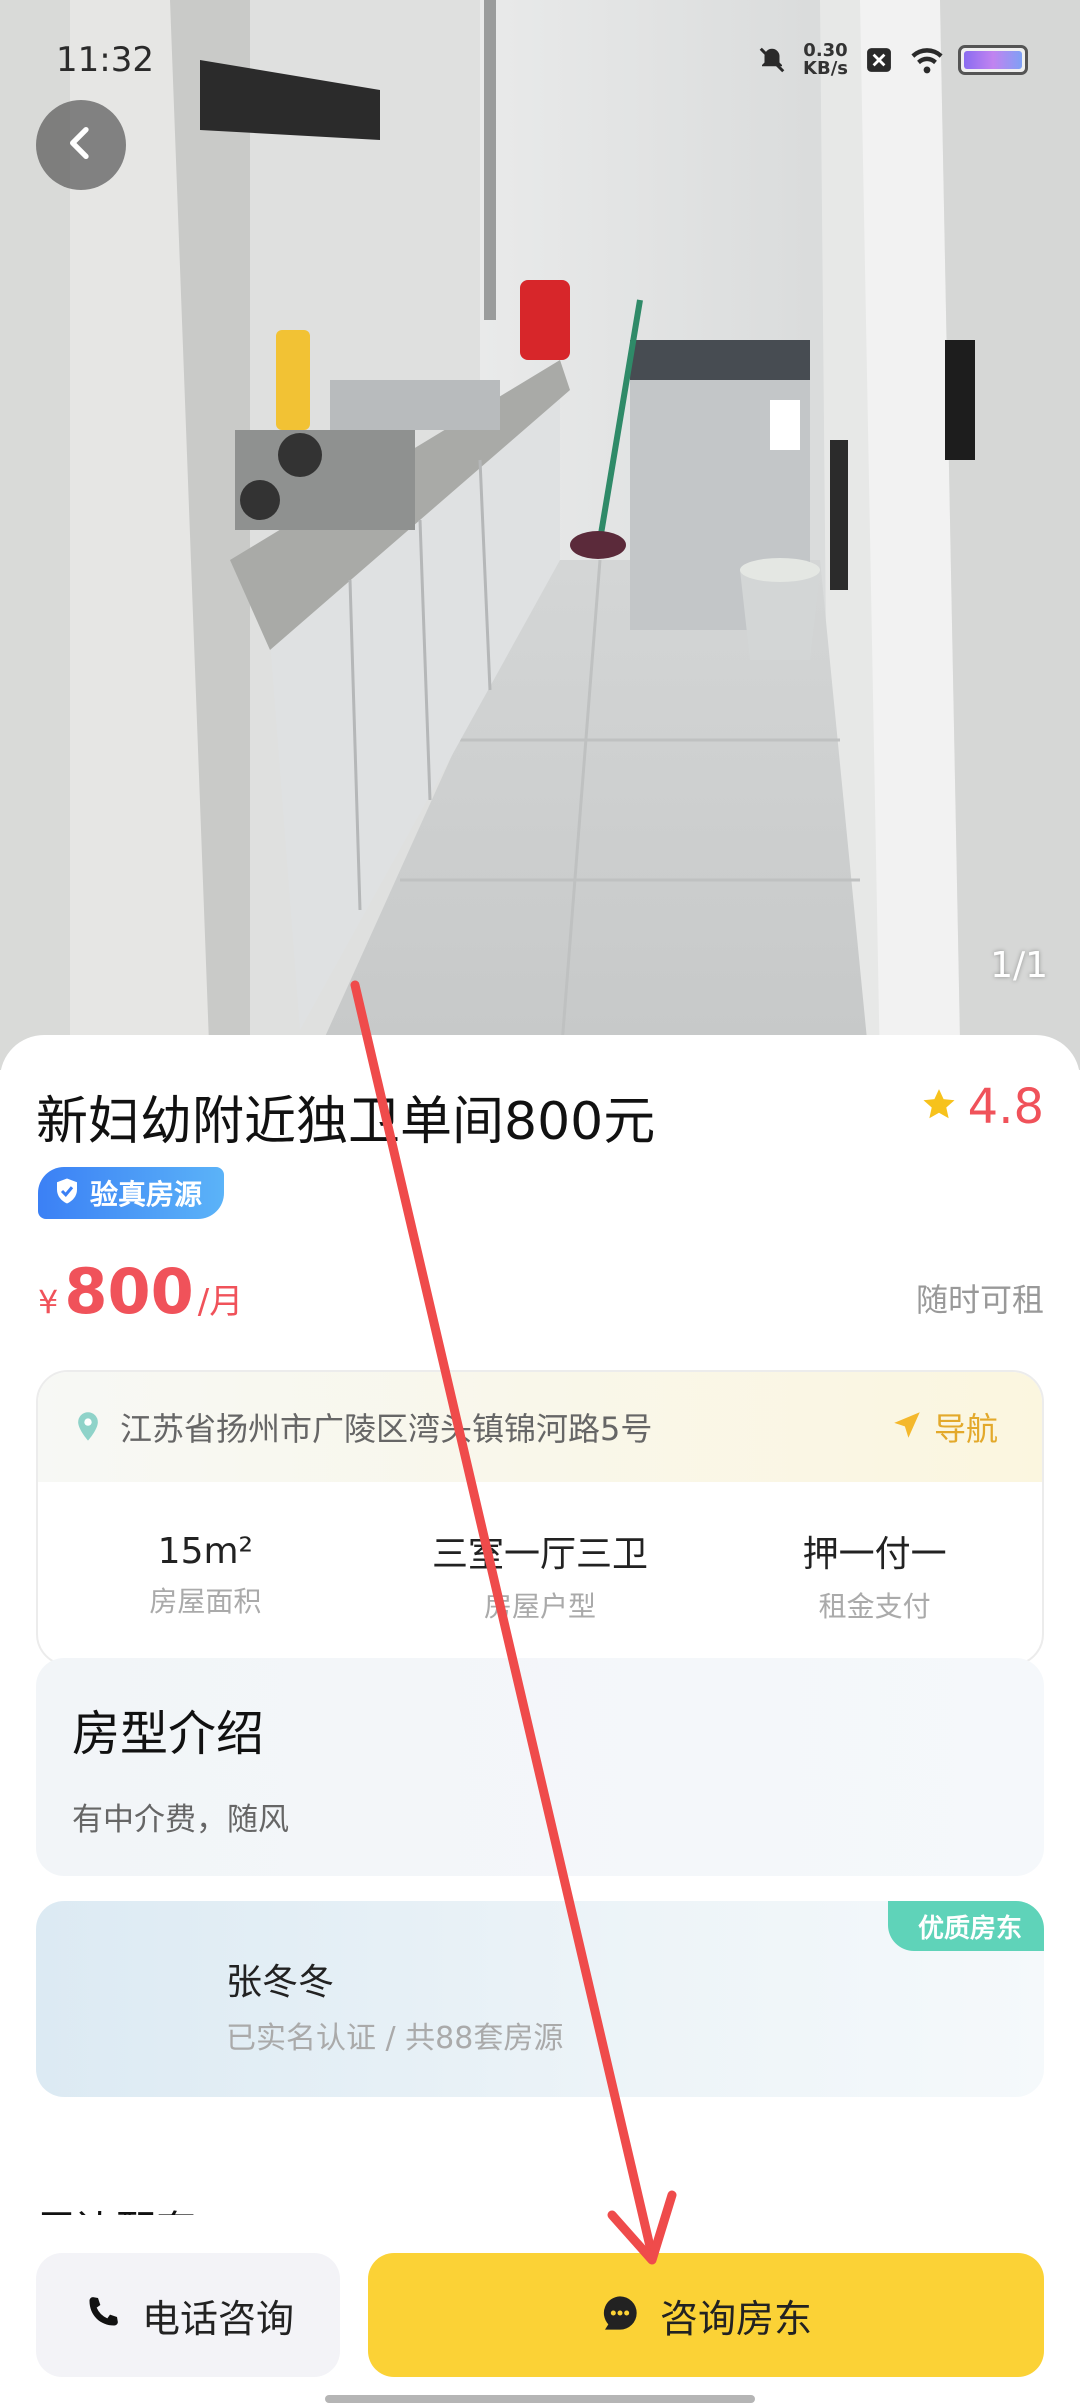 The height and width of the screenshot is (2408, 1080). What do you see at coordinates (102, 2315) in the screenshot?
I see `phone-icon` at bounding box center [102, 2315].